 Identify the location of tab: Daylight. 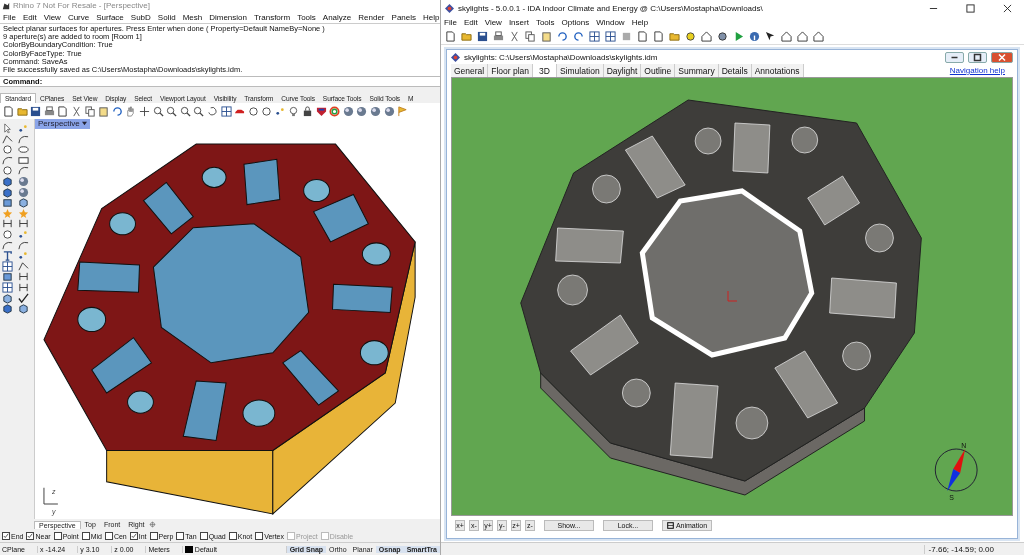
(622, 70).